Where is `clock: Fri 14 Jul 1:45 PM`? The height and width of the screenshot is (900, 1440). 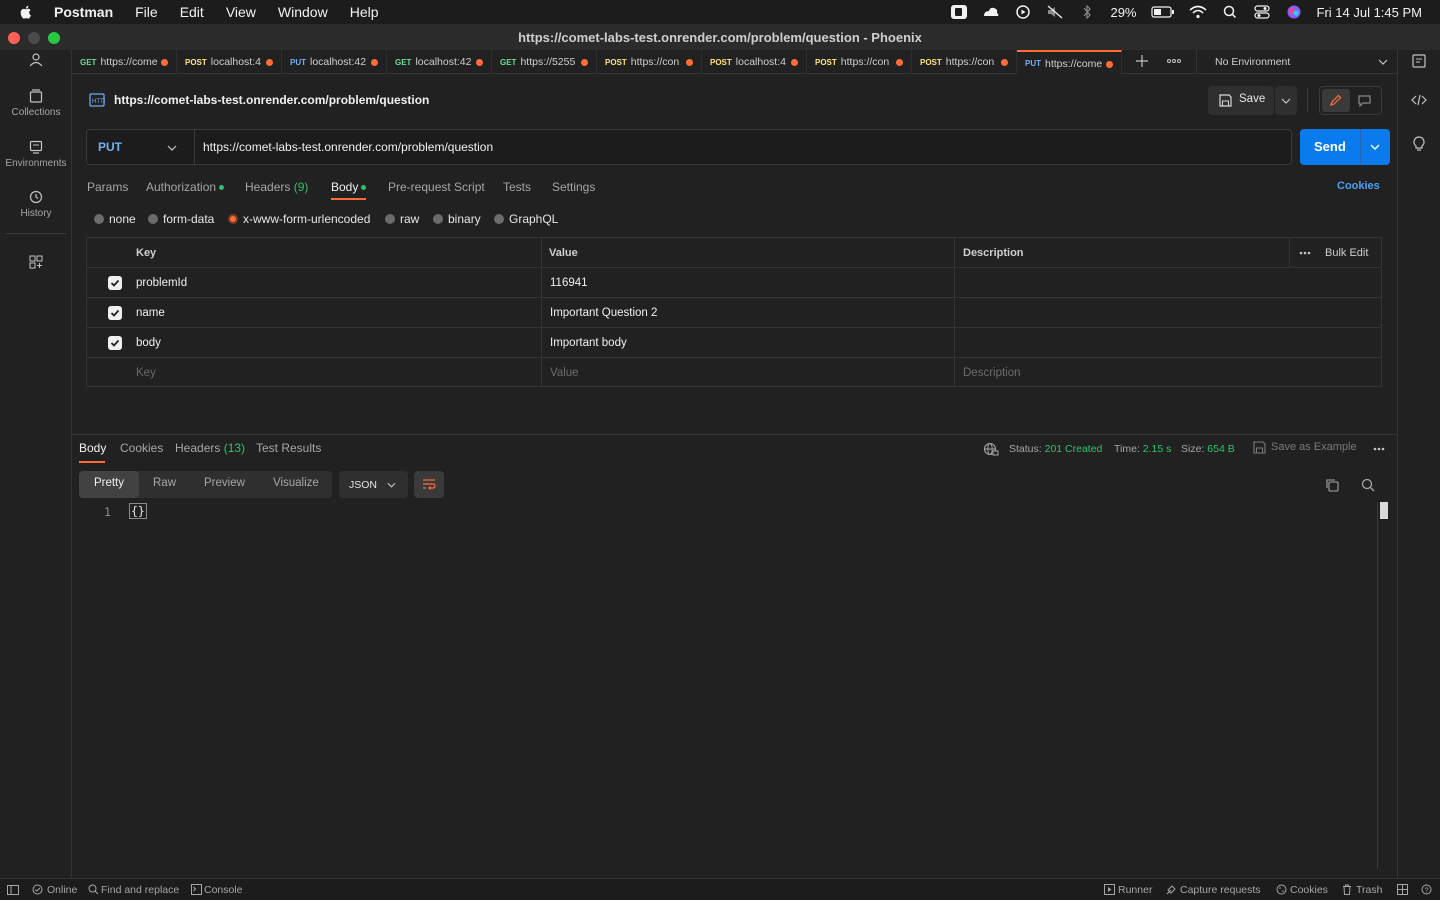 clock: Fri 14 Jul 1:45 PM is located at coordinates (1370, 12).